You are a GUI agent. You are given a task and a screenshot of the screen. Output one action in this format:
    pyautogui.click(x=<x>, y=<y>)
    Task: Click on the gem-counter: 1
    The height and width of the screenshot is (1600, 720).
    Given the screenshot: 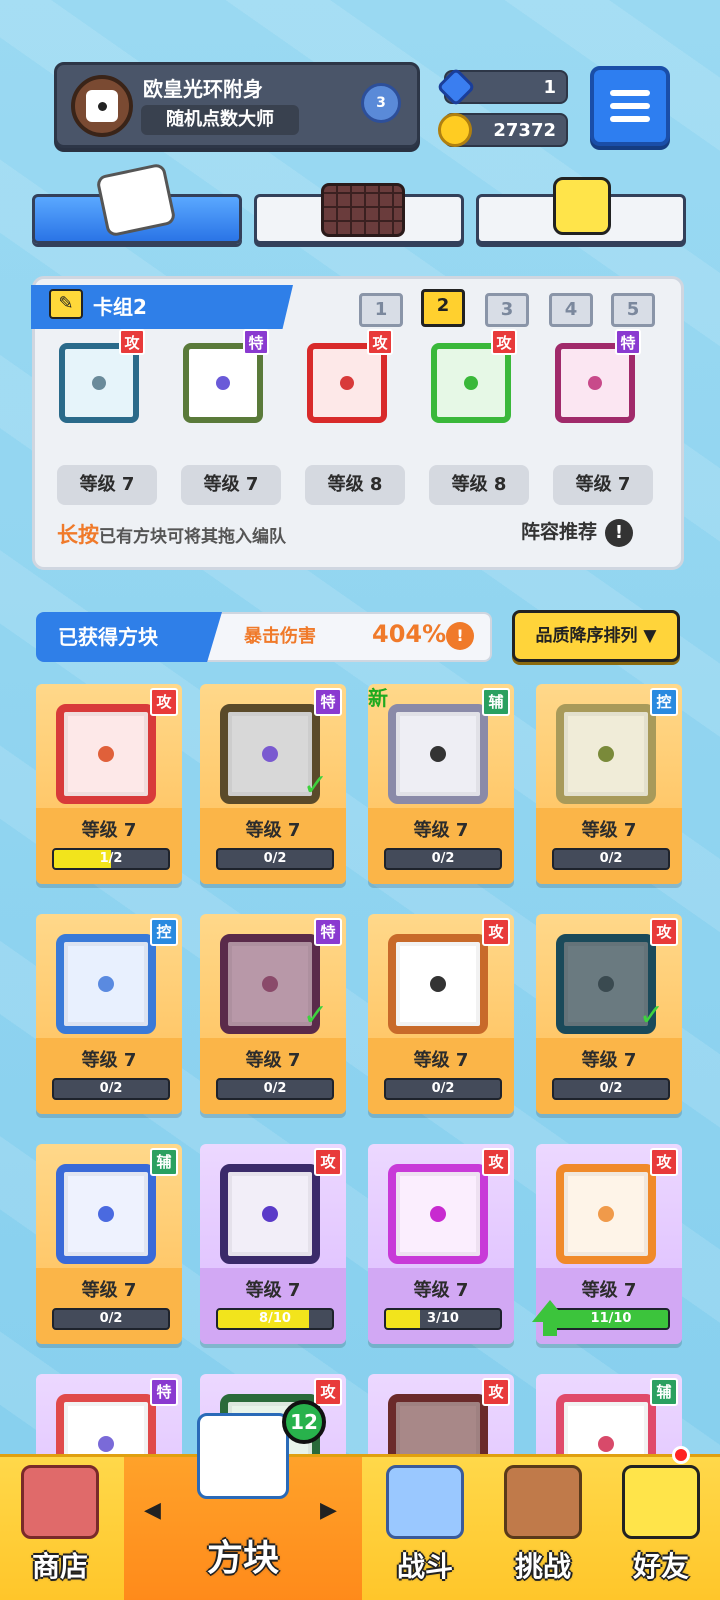 What is the action you would take?
    pyautogui.click(x=502, y=87)
    